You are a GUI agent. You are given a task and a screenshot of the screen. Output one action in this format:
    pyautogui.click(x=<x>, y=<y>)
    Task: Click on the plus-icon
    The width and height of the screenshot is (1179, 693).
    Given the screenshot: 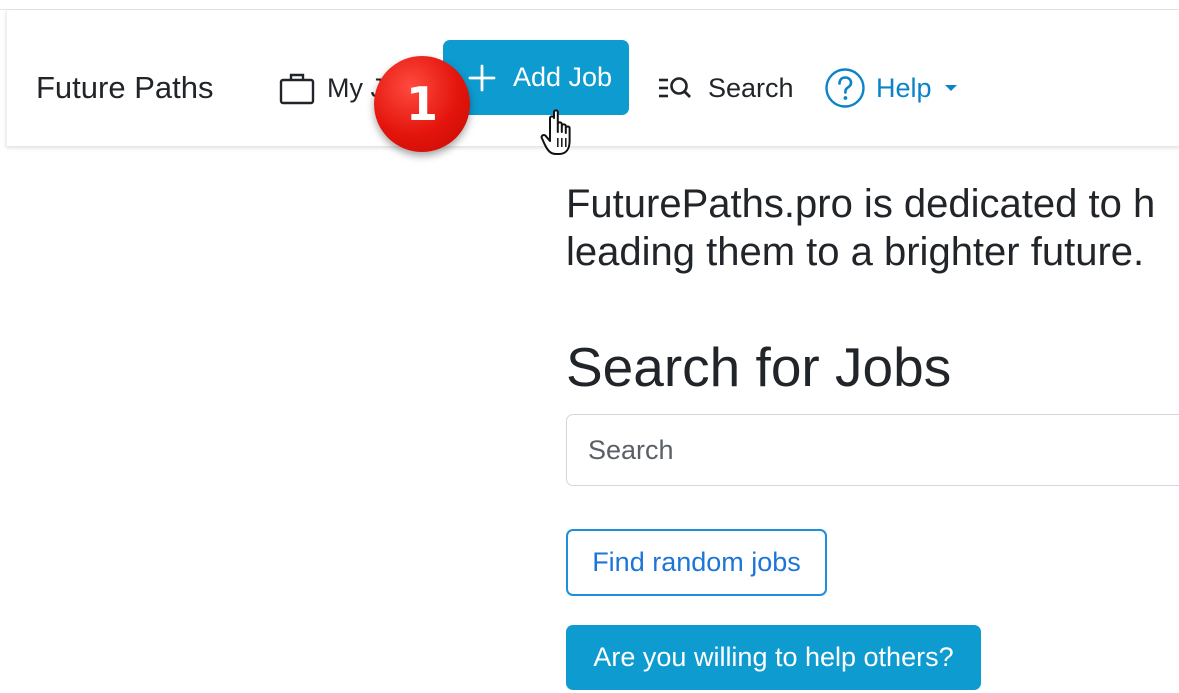 What is the action you would take?
    pyautogui.click(x=482, y=77)
    